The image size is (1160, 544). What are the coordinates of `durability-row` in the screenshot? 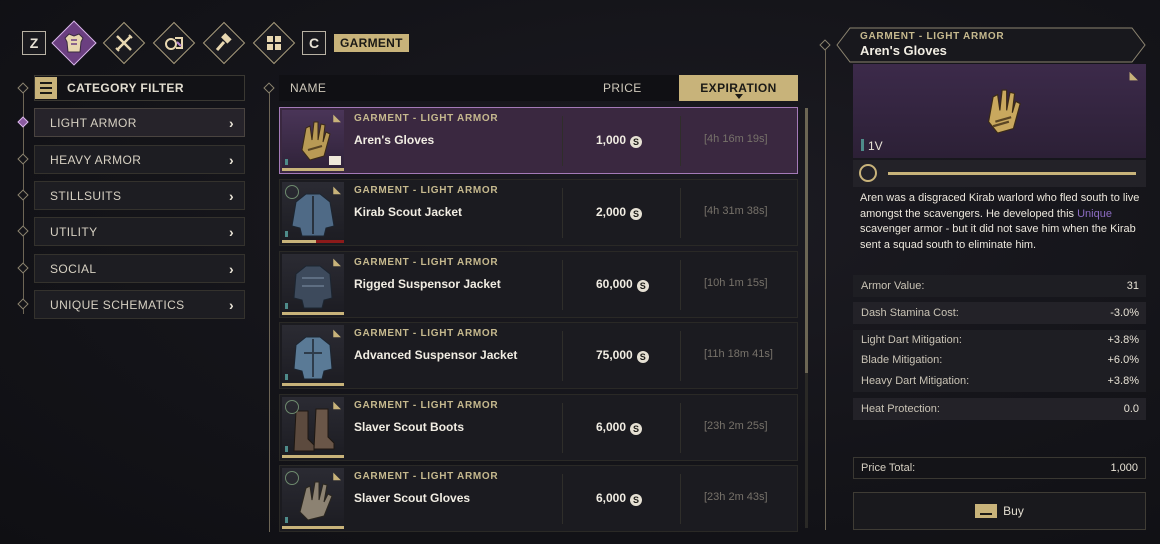 It's located at (999, 173).